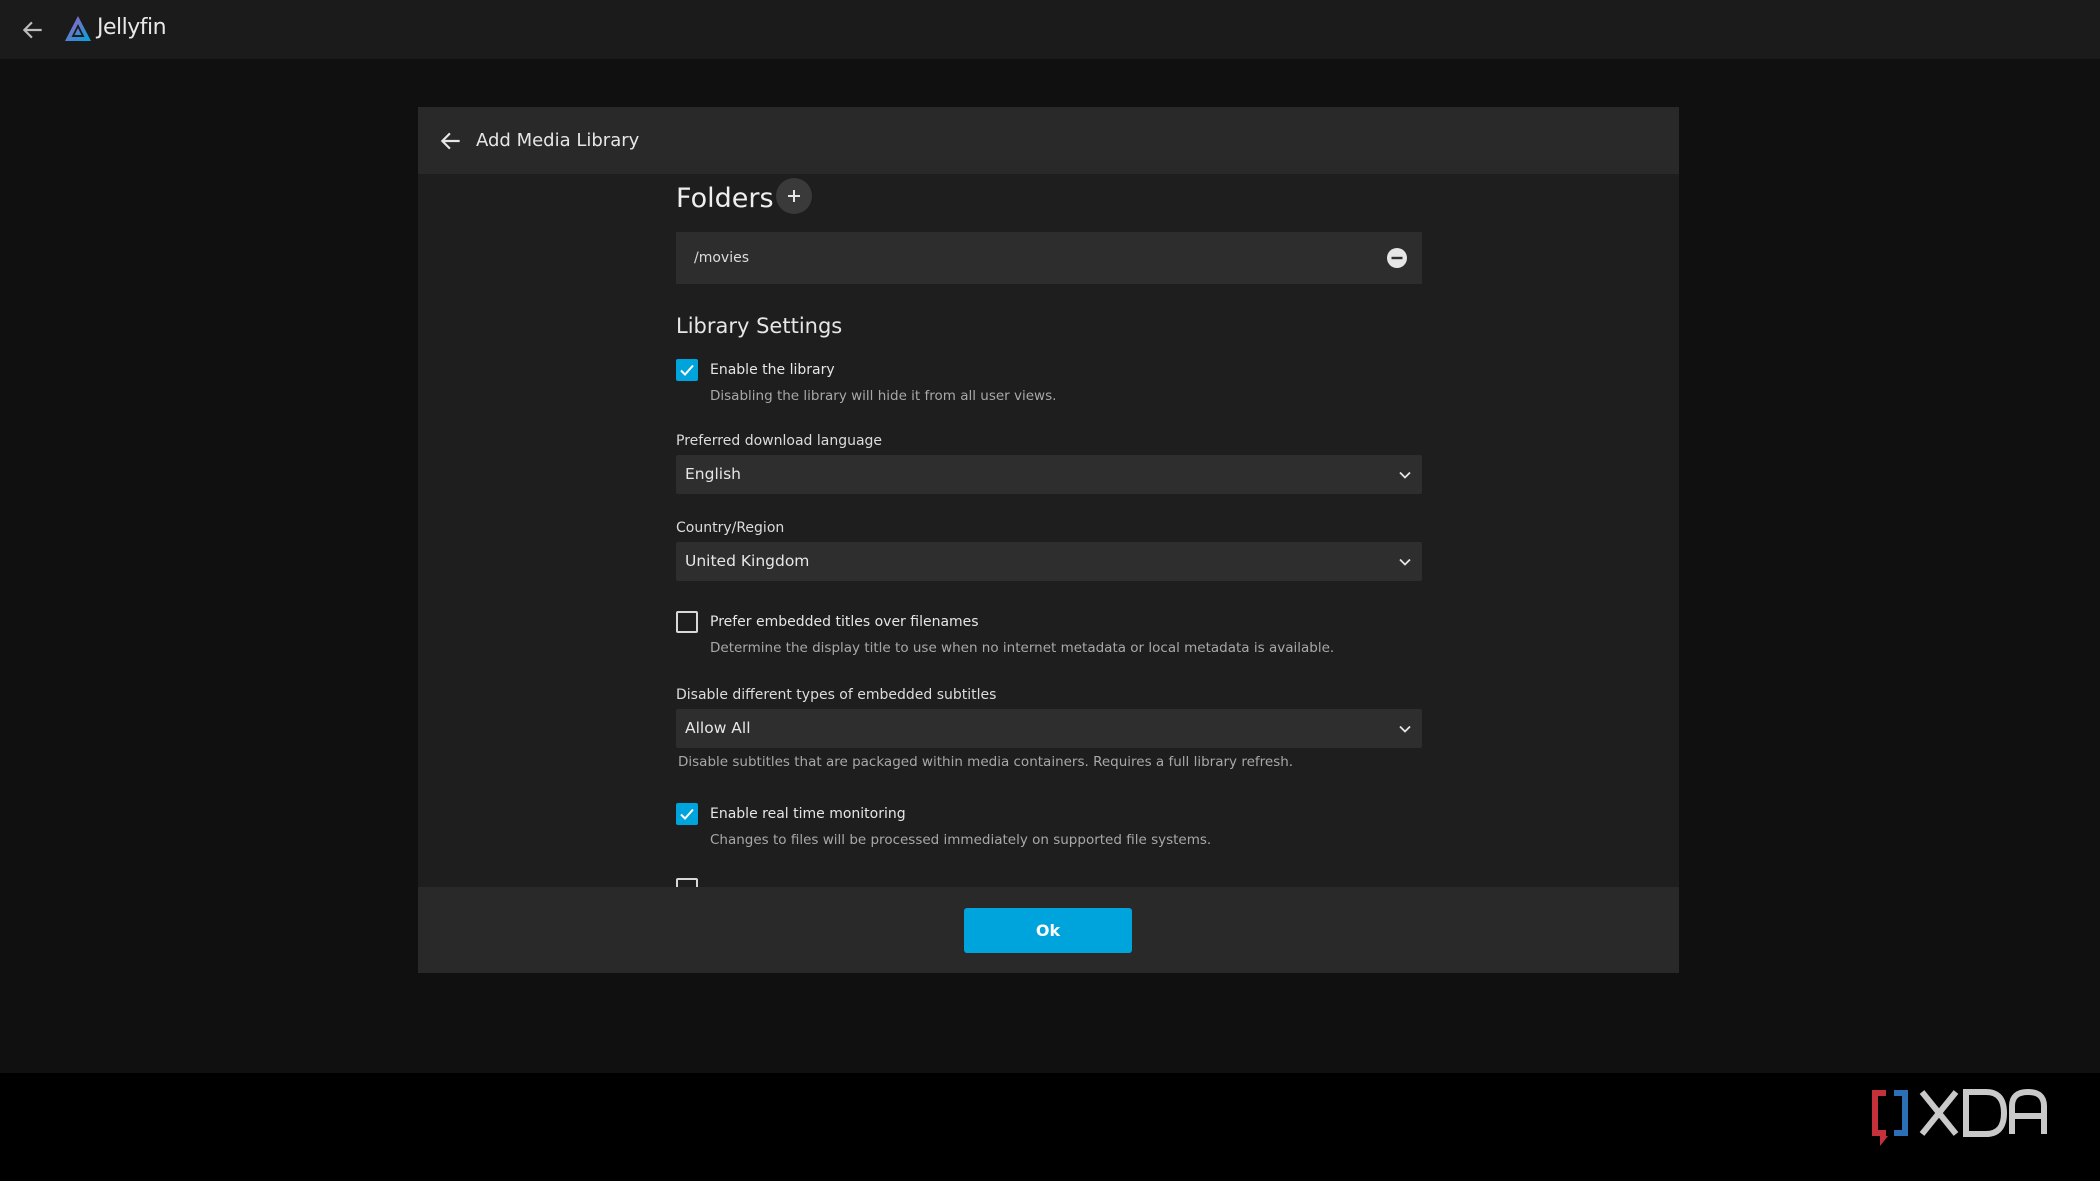 This screenshot has height=1181, width=2100. What do you see at coordinates (1049, 728) in the screenshot?
I see `embedded-subtitles-select: Allow All` at bounding box center [1049, 728].